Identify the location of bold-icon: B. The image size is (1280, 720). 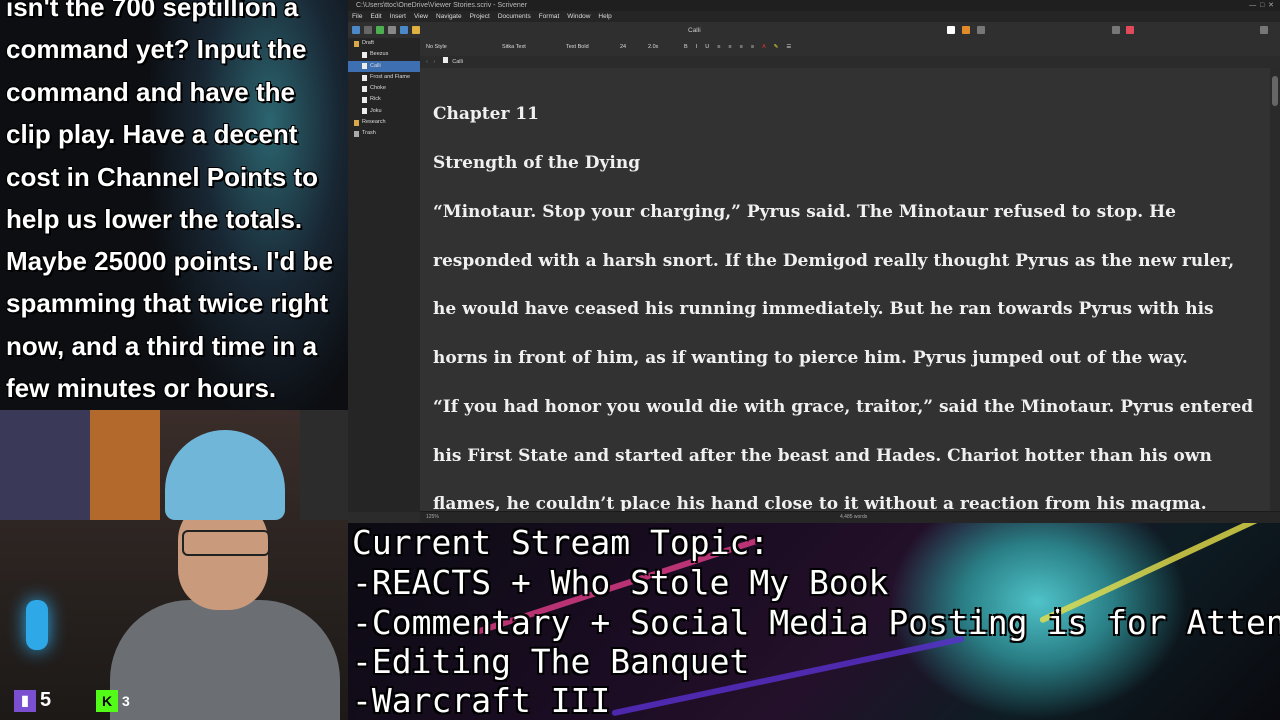
(686, 47).